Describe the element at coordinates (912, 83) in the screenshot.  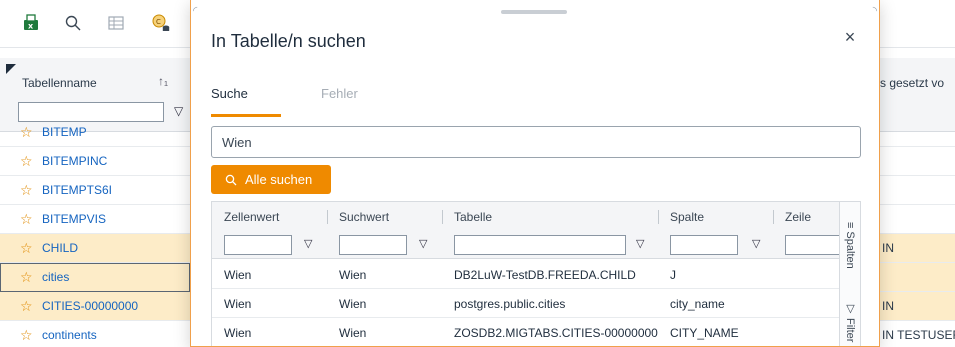
I see `column-header-gesetzt-von: s gesetzt vo` at that location.